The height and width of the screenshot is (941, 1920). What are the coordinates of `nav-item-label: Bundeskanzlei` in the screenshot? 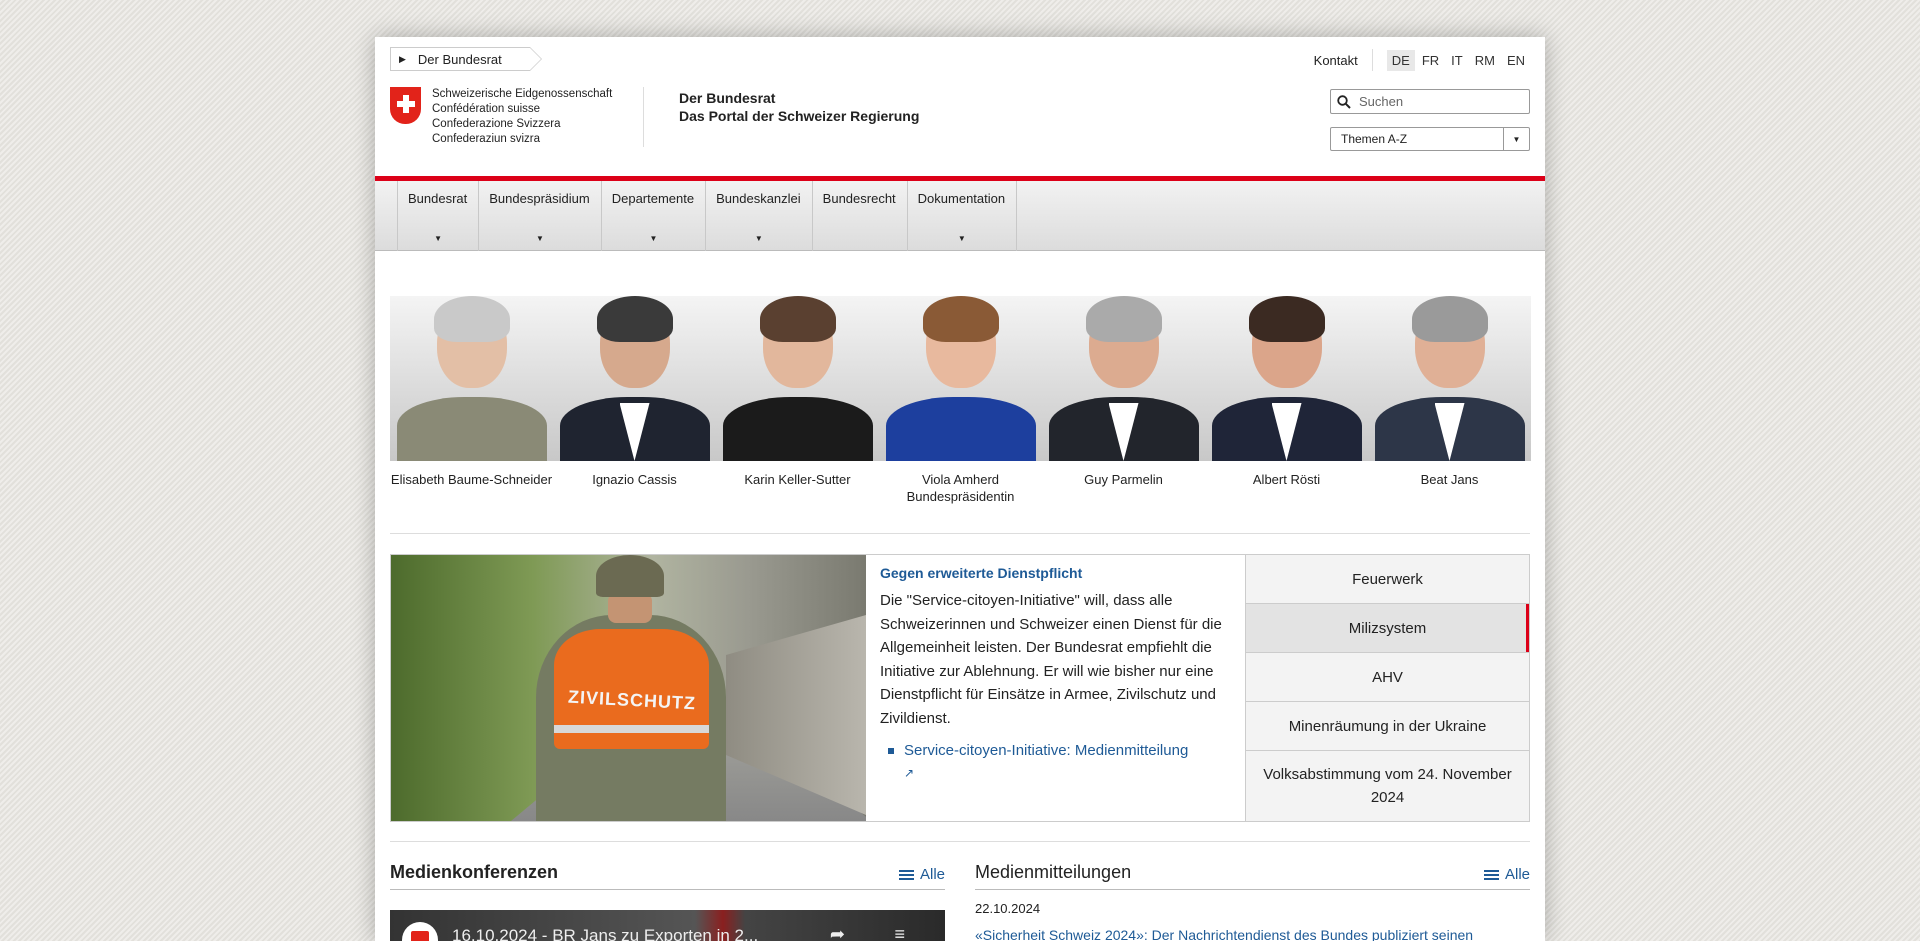 It's located at (758, 198).